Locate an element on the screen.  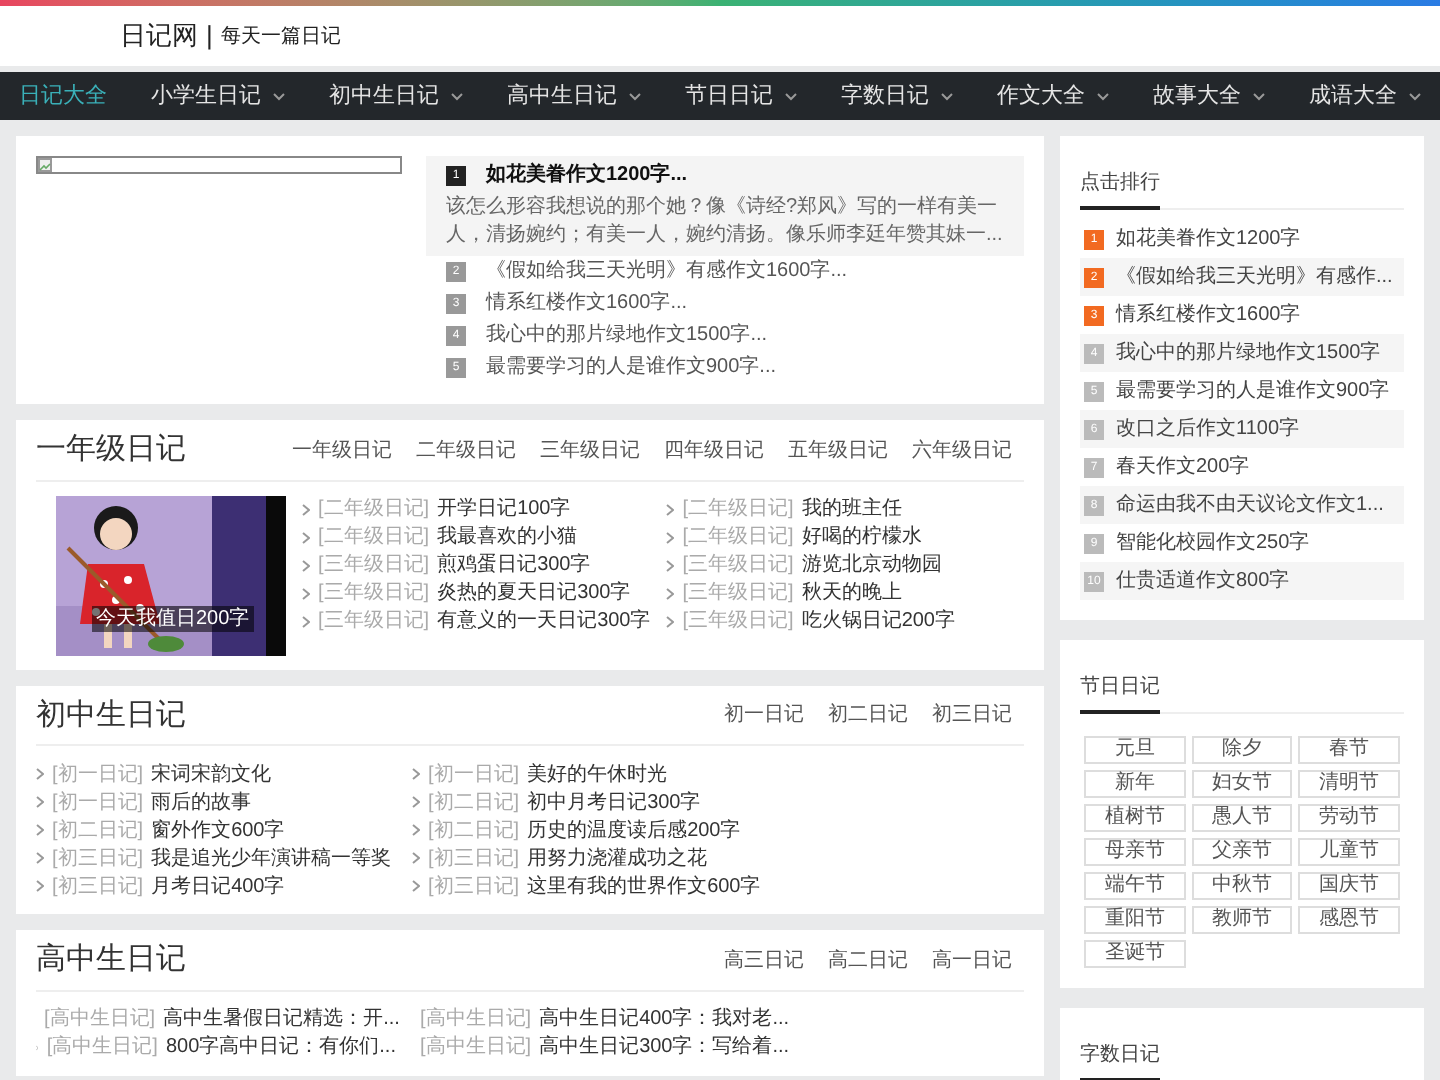
section-tab: 二年级日记 is located at coordinates (466, 450).